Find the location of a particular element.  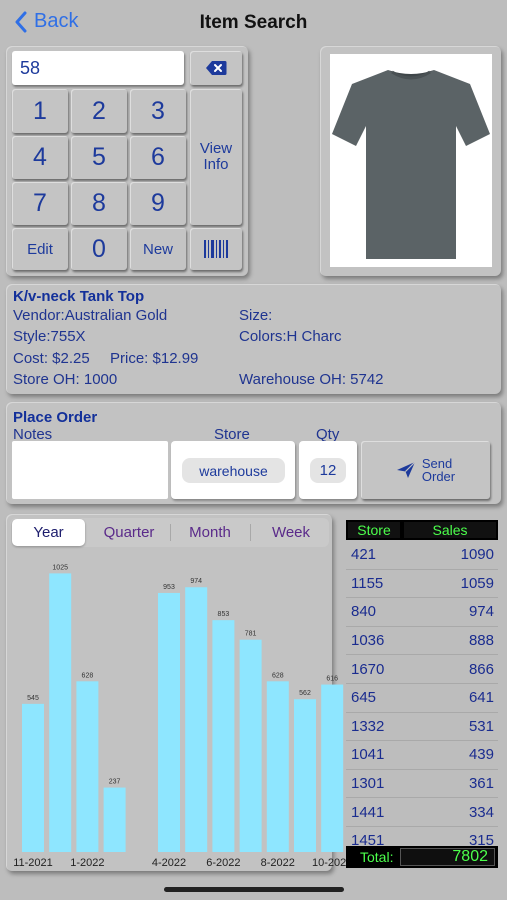

sales-cell: 1059 is located at coordinates (477, 583).